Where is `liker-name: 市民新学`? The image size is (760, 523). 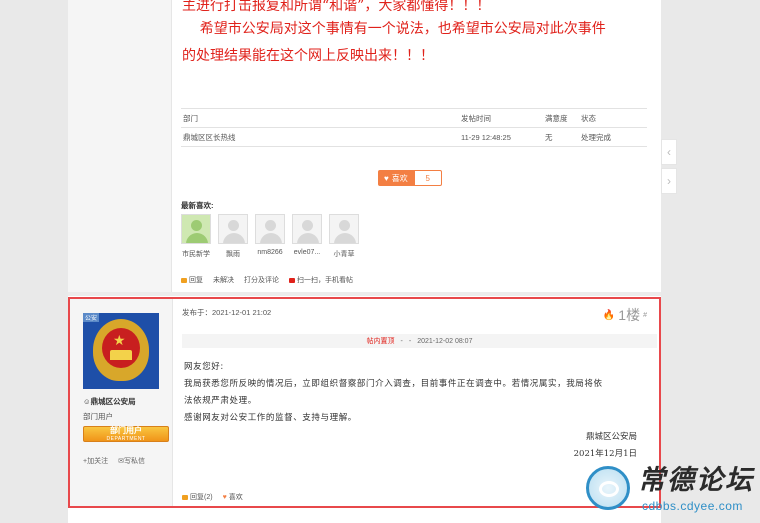
liker-name: 市民新学 is located at coordinates (196, 254).